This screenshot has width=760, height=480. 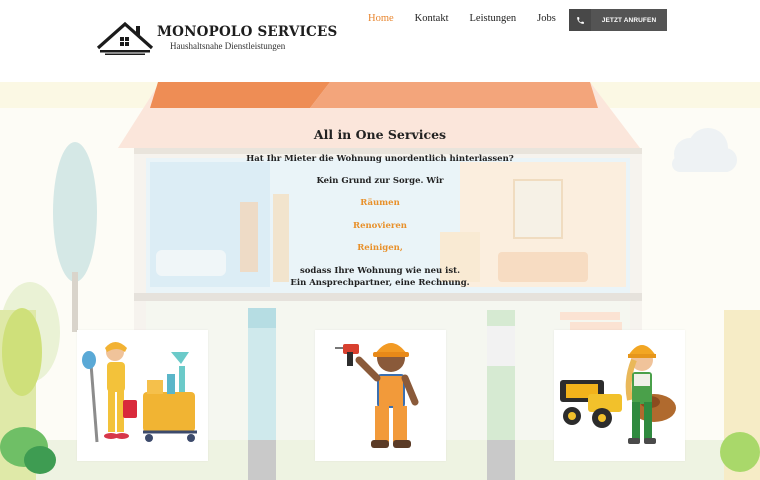 What do you see at coordinates (546, 18) in the screenshot?
I see `nav-jobs: Jobs` at bounding box center [546, 18].